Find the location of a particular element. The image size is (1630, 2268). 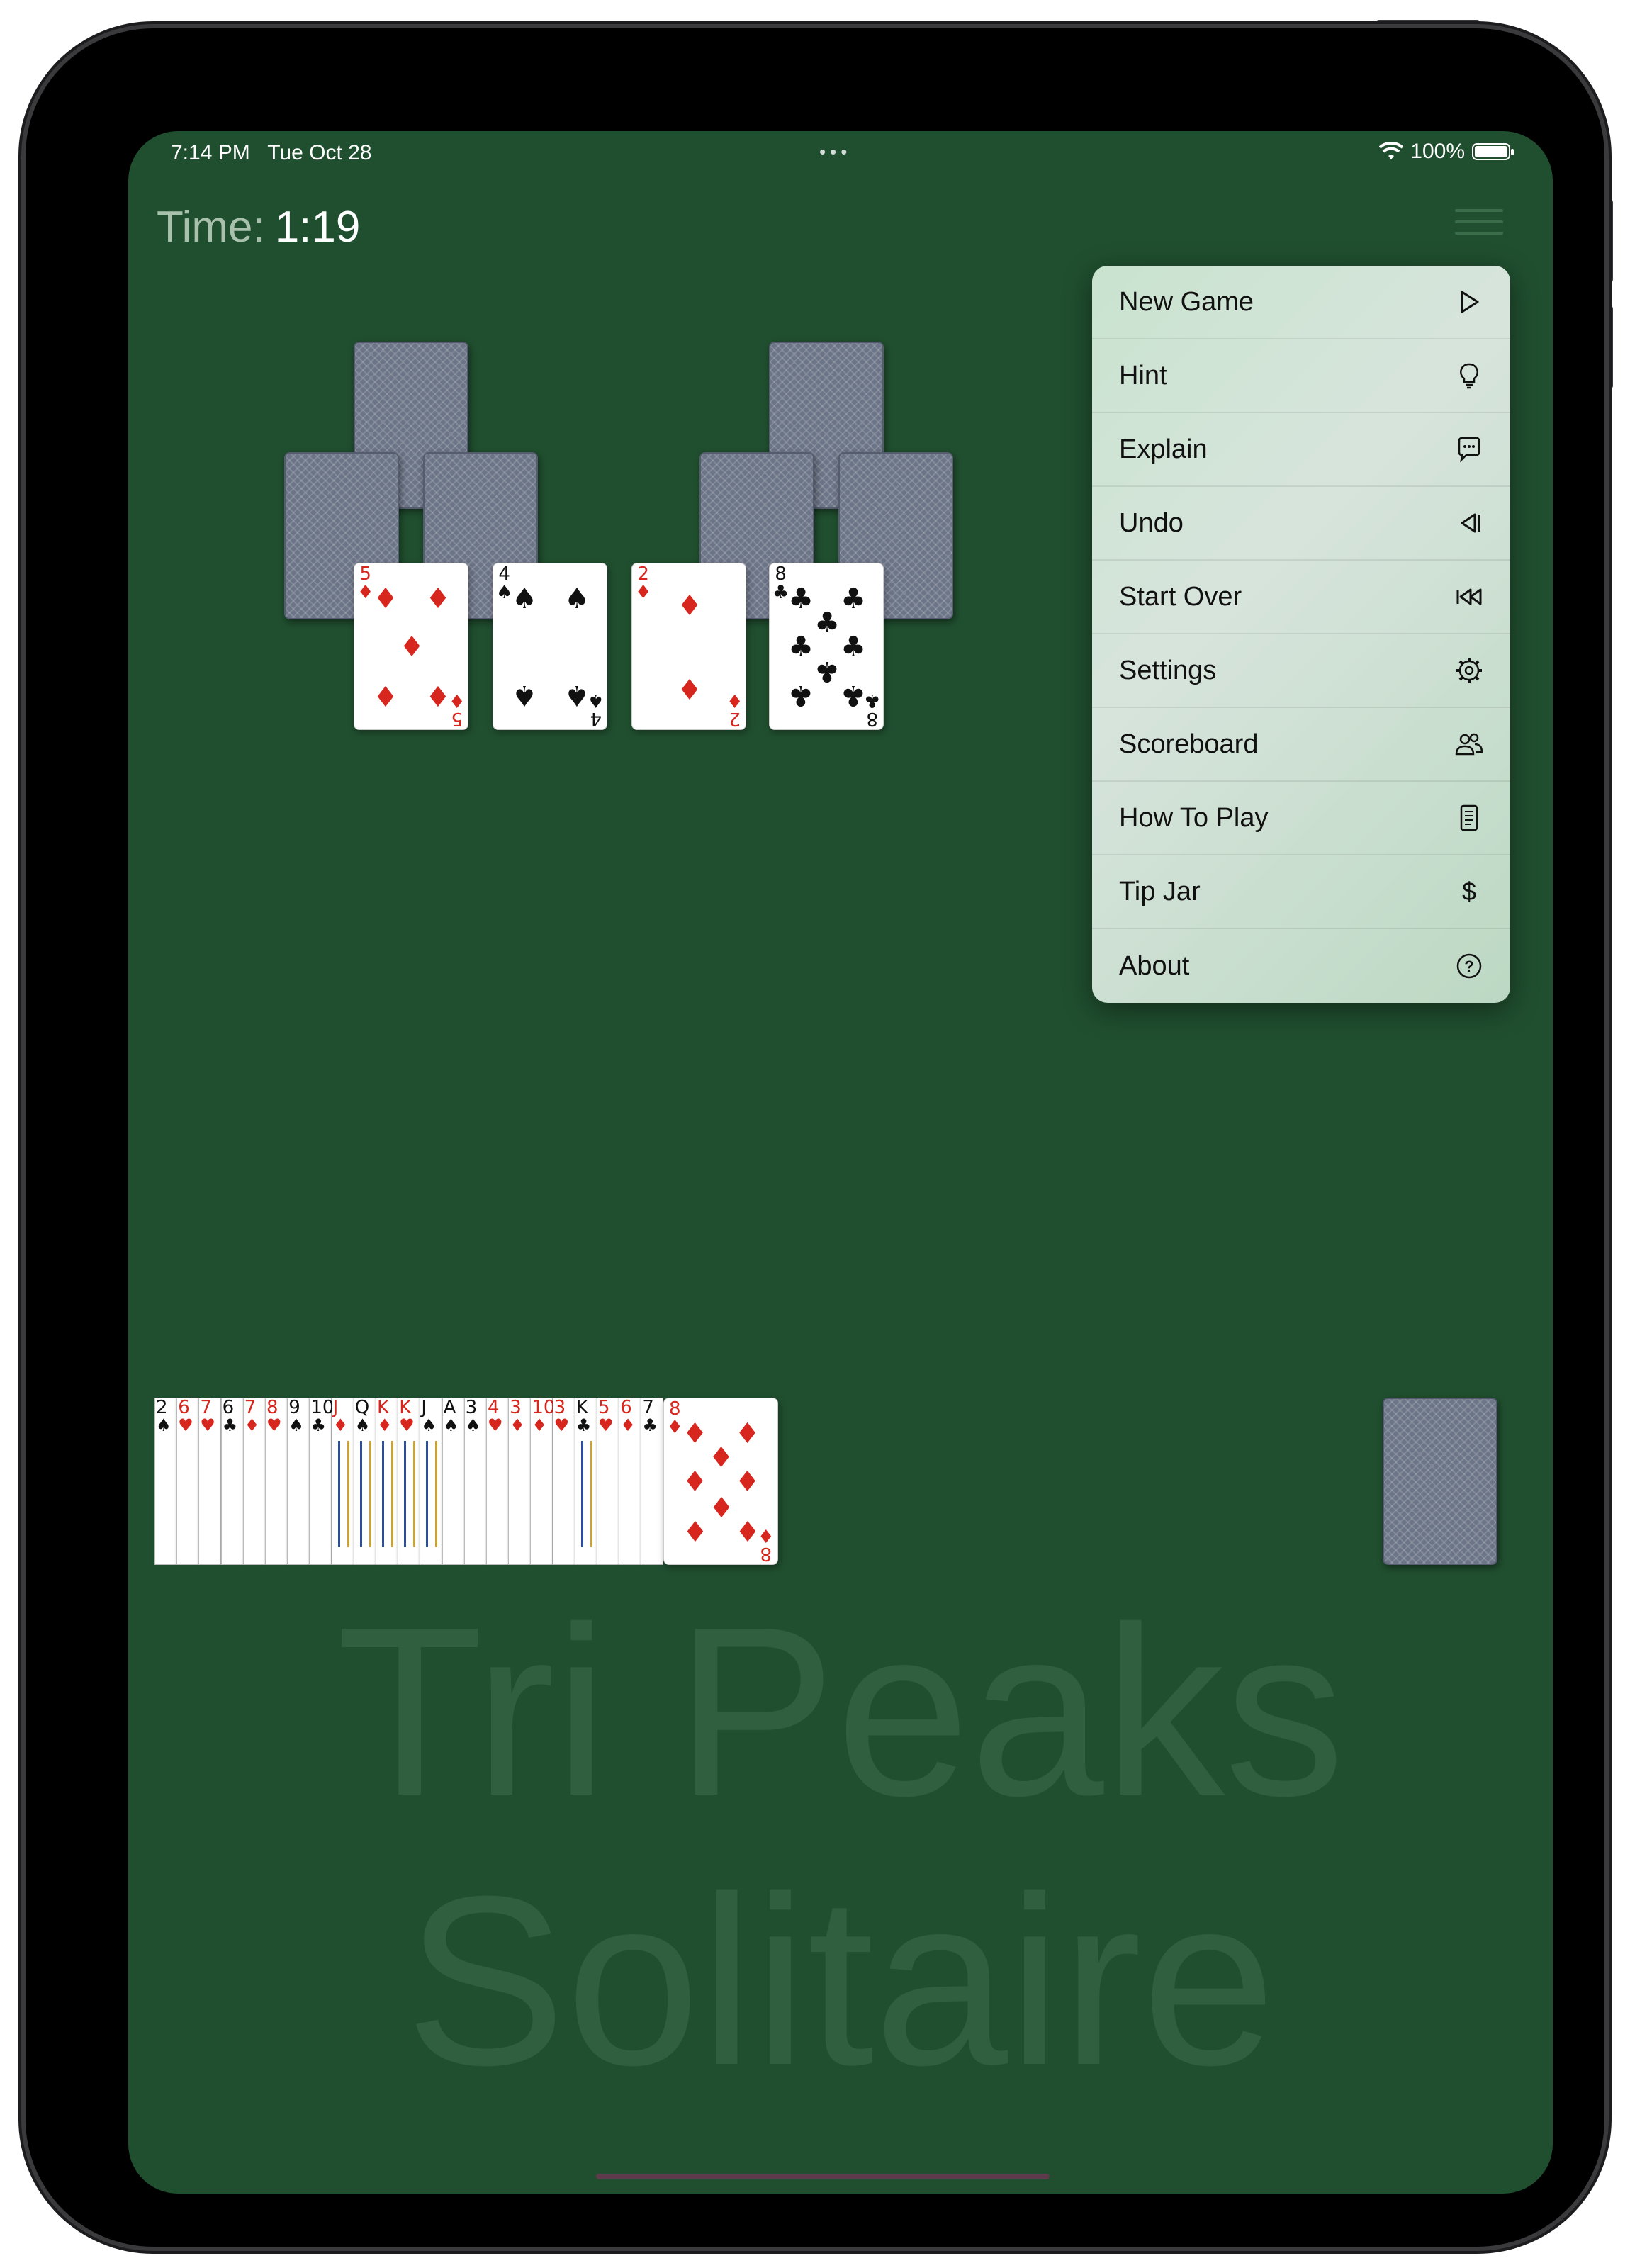

card-corner-index: 2 ♦ is located at coordinates (643, 583).